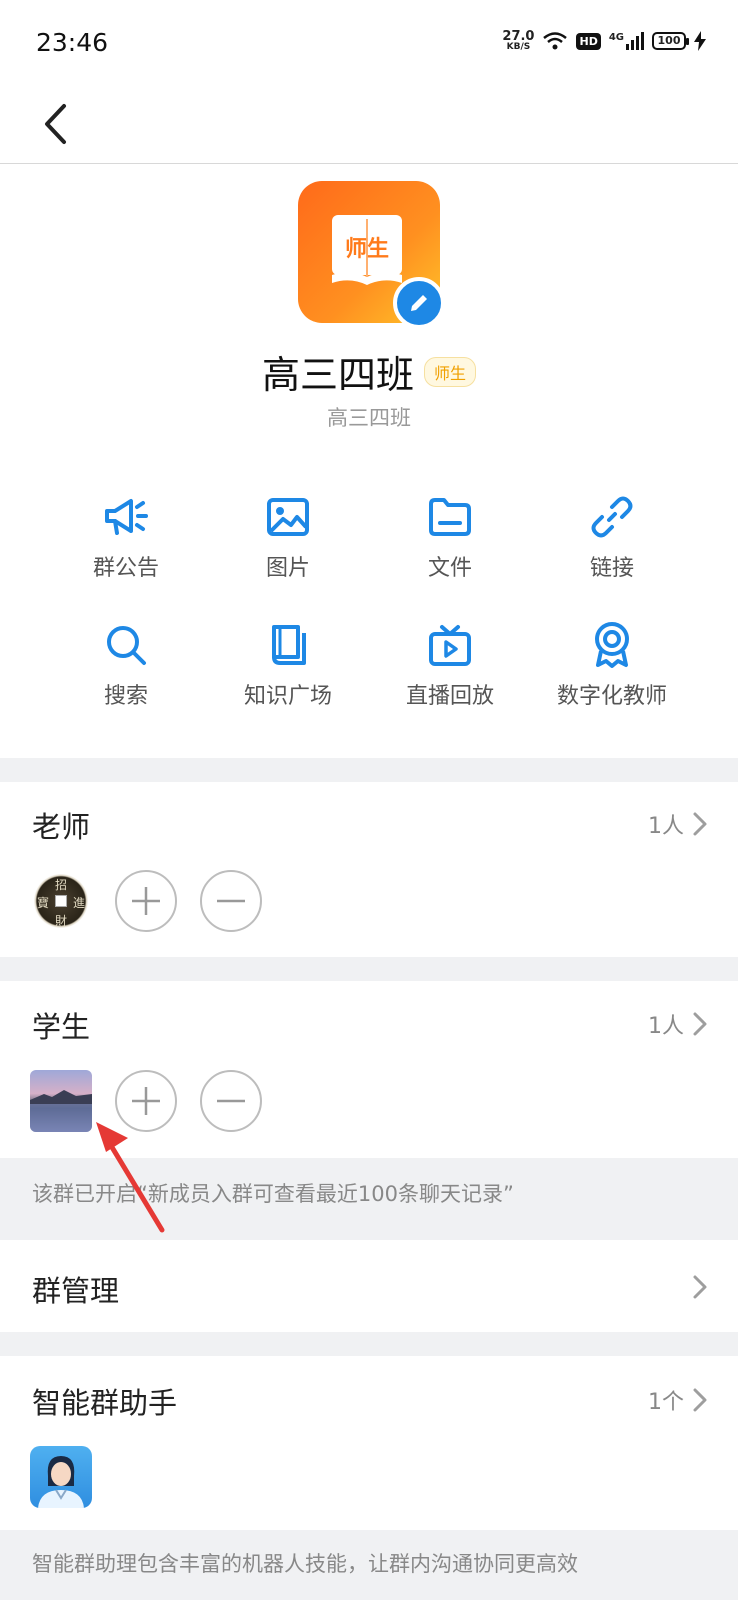  I want to click on group-avatar-text: 师生, so click(366, 249).